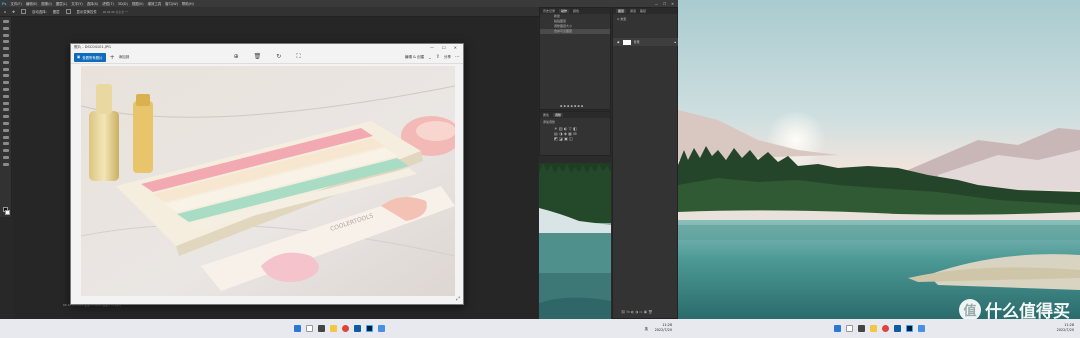 The width and height of the screenshot is (1080, 338). I want to click on layers-footer-icons: ⛓ fx ◐ ◑ ▭ ▣ 🗑︎, so click(637, 312).